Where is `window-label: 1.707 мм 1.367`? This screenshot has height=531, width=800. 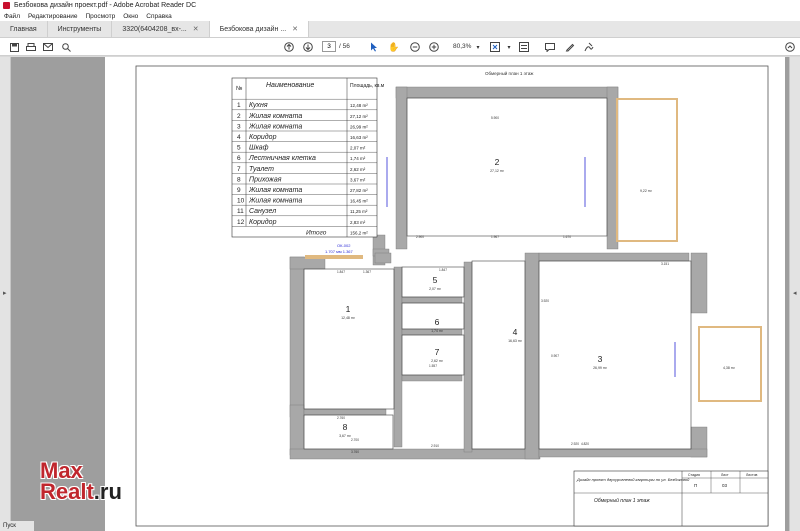
window-label: 1.707 мм 1.367 is located at coordinates (339, 251).